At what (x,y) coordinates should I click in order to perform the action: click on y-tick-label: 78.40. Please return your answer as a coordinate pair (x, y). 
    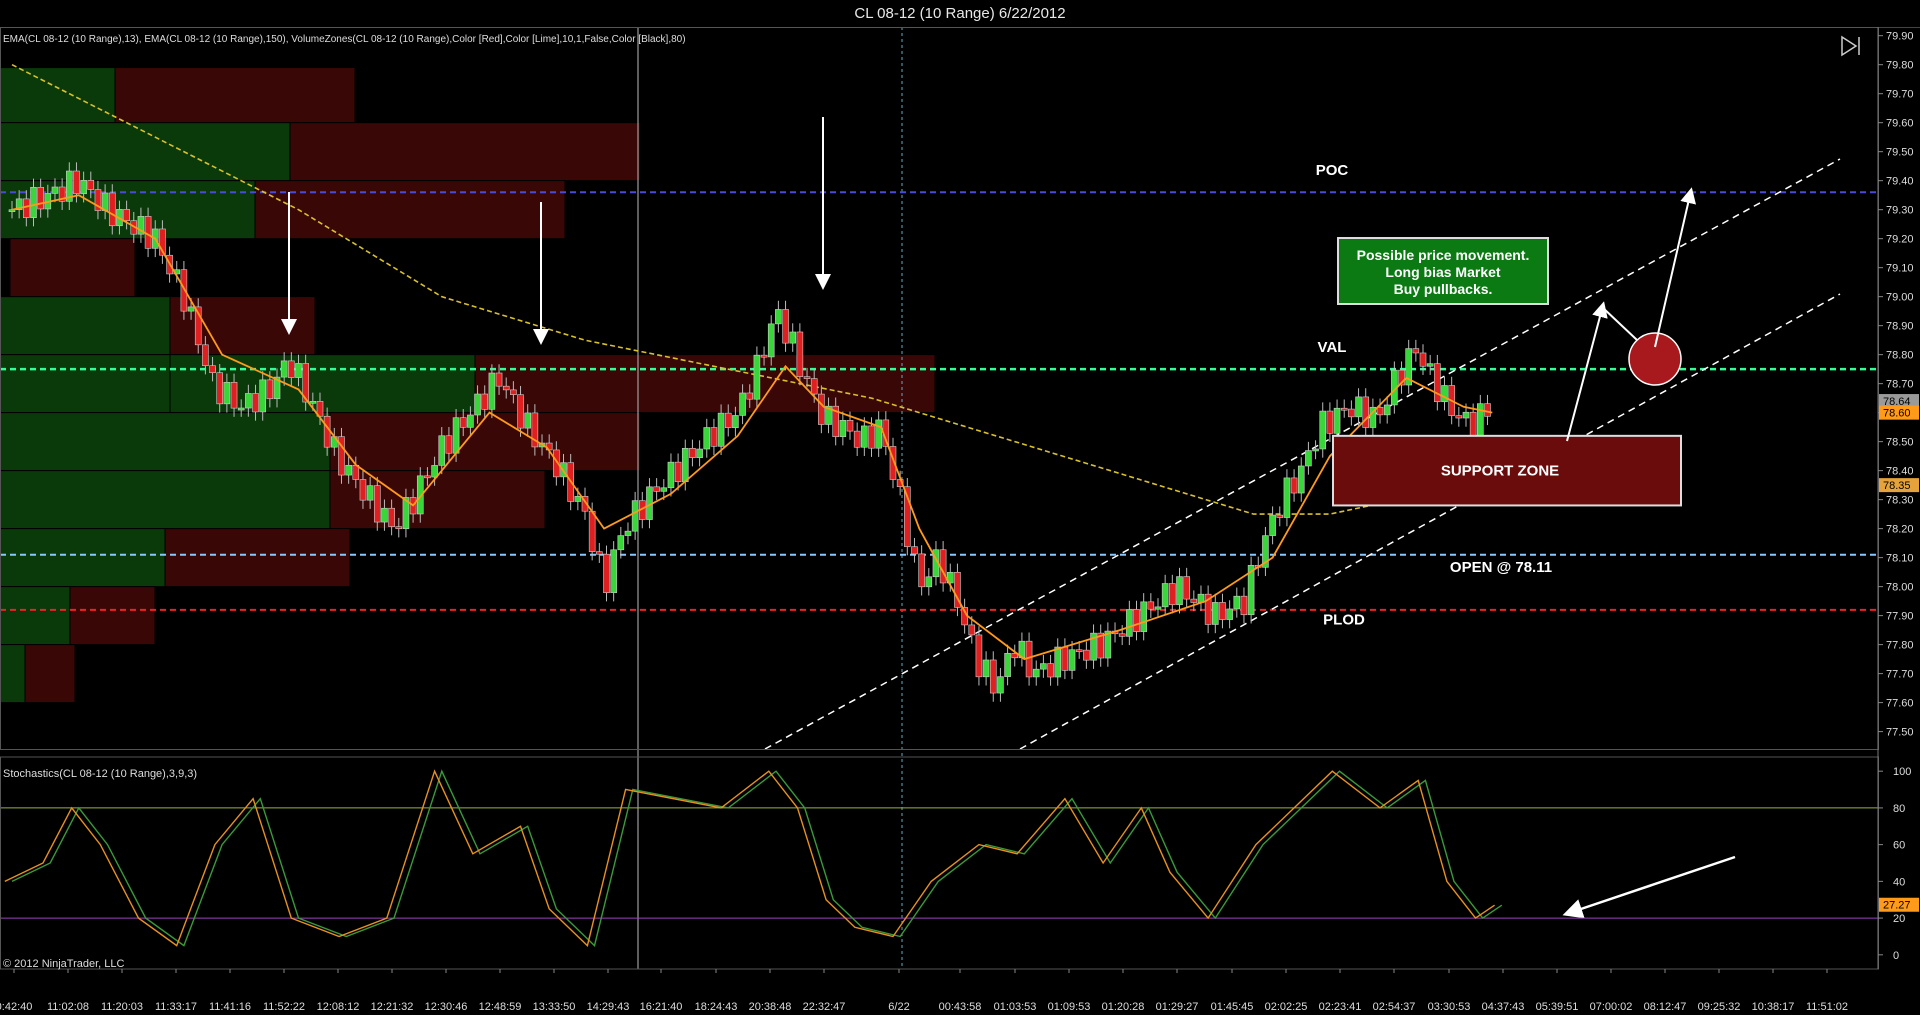
    Looking at the image, I should click on (1900, 472).